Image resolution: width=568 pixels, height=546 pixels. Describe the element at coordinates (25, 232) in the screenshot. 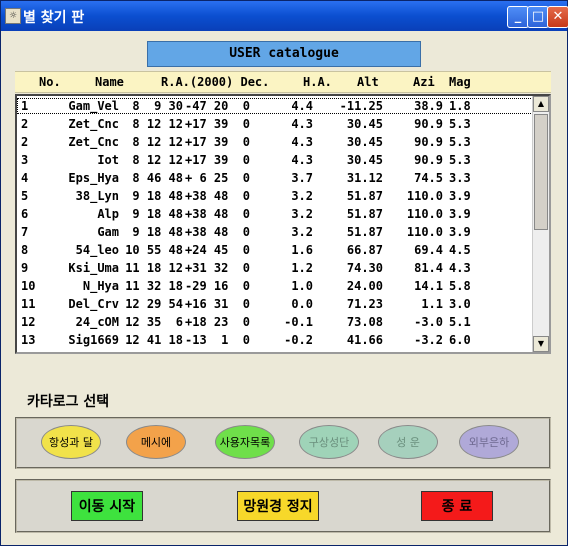

I see `cell-no: 7` at that location.